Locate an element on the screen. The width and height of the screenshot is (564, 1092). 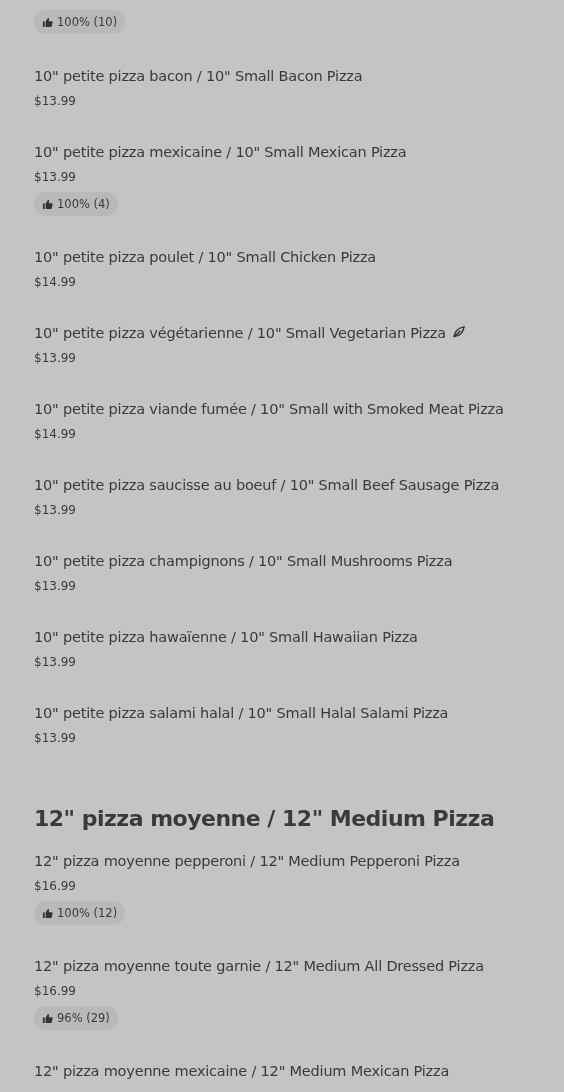
section-heading: 12" pizza moyenne / 12" Medium Pizza is located at coordinates (265, 819).